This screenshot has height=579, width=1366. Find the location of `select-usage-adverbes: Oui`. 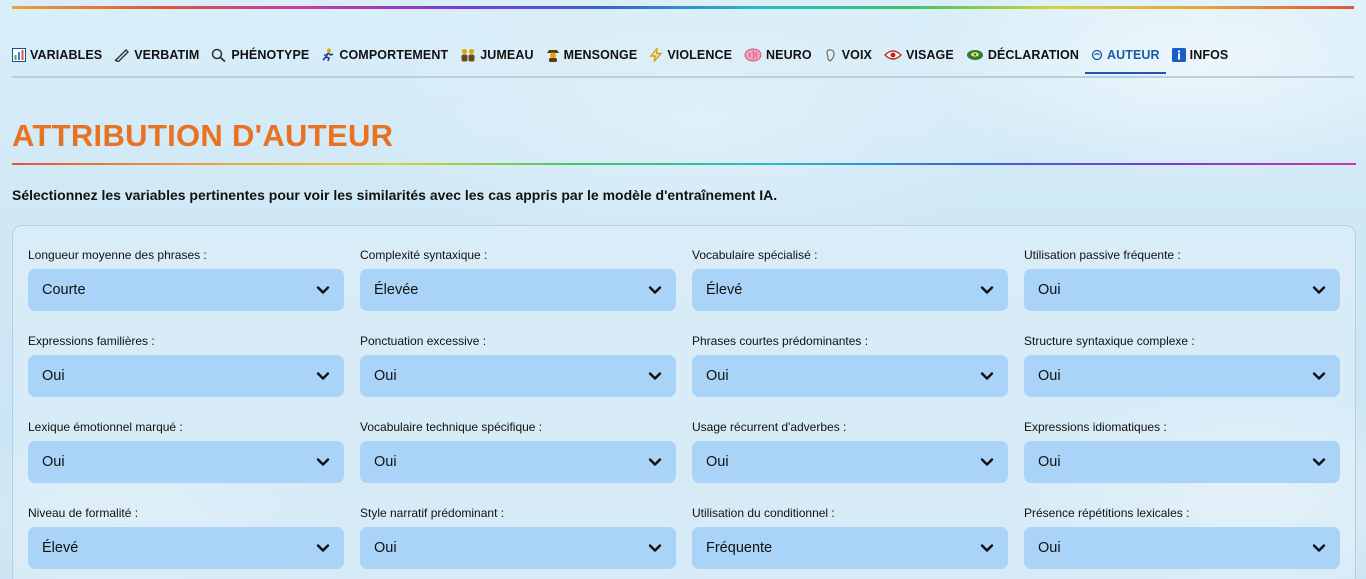

select-usage-adverbes: Oui is located at coordinates (850, 462).